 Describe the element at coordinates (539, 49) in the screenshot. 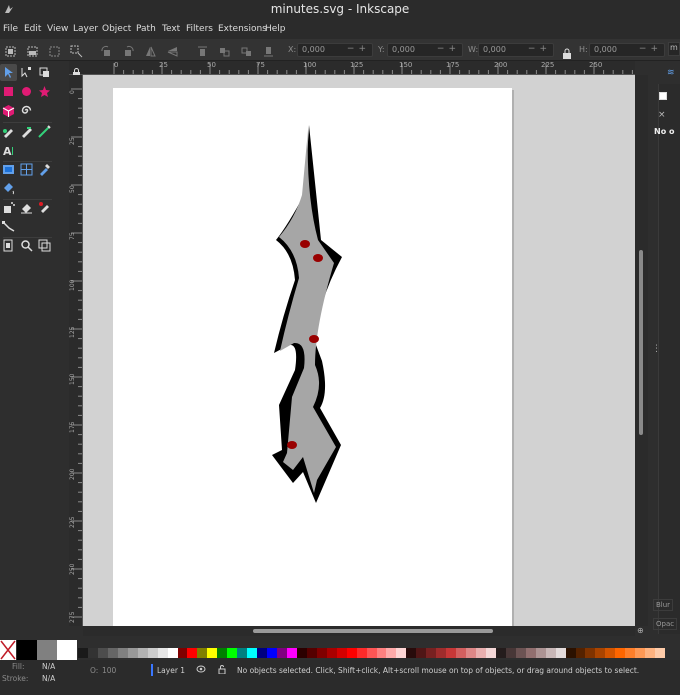

I see `w-stepper-icon: −+` at that location.